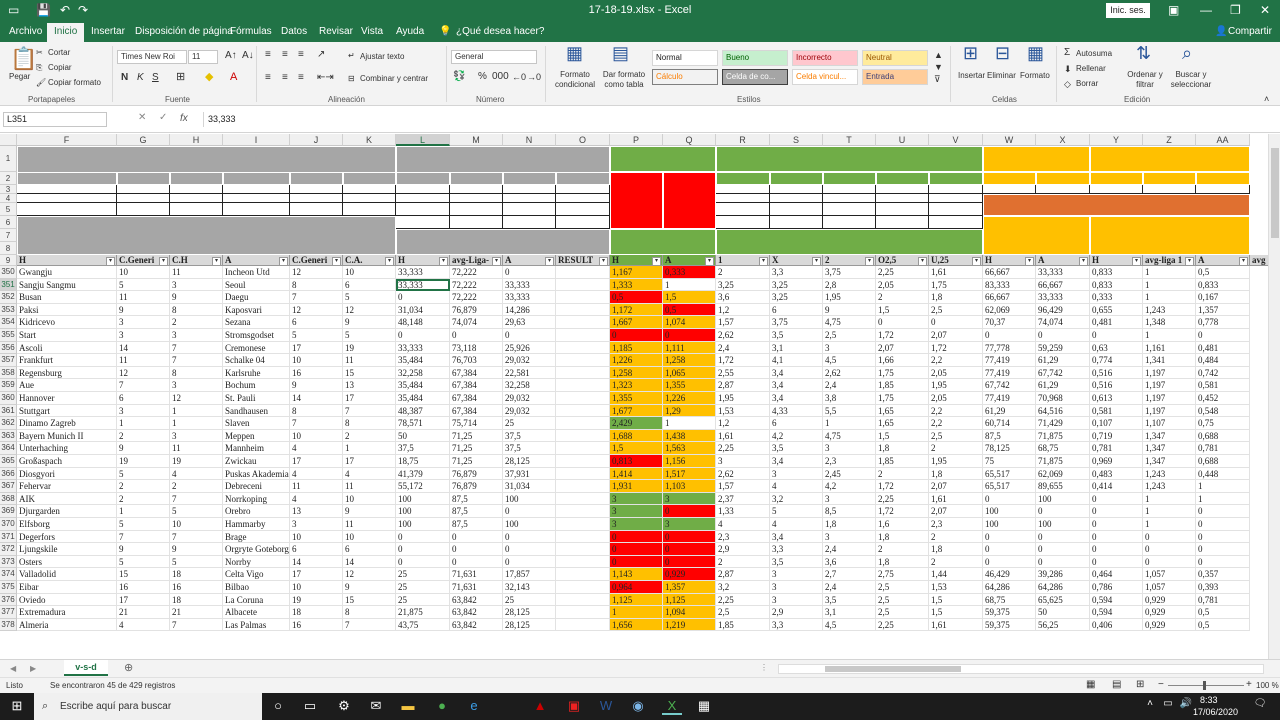  I want to click on cell: Diosgyori, so click(67, 474).